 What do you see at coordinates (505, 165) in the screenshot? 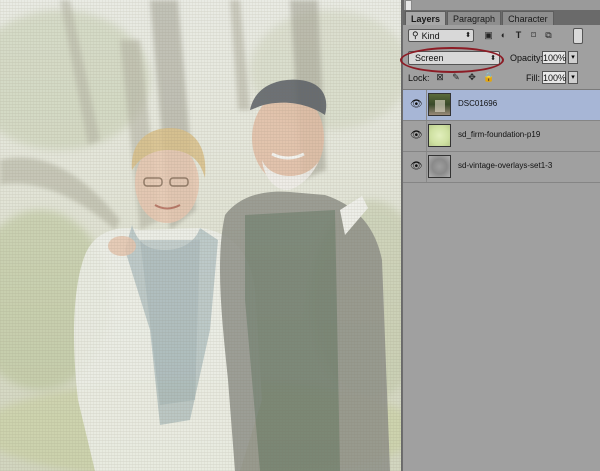
I see `layer-name: sd-vintage-overlays-set1-3` at bounding box center [505, 165].